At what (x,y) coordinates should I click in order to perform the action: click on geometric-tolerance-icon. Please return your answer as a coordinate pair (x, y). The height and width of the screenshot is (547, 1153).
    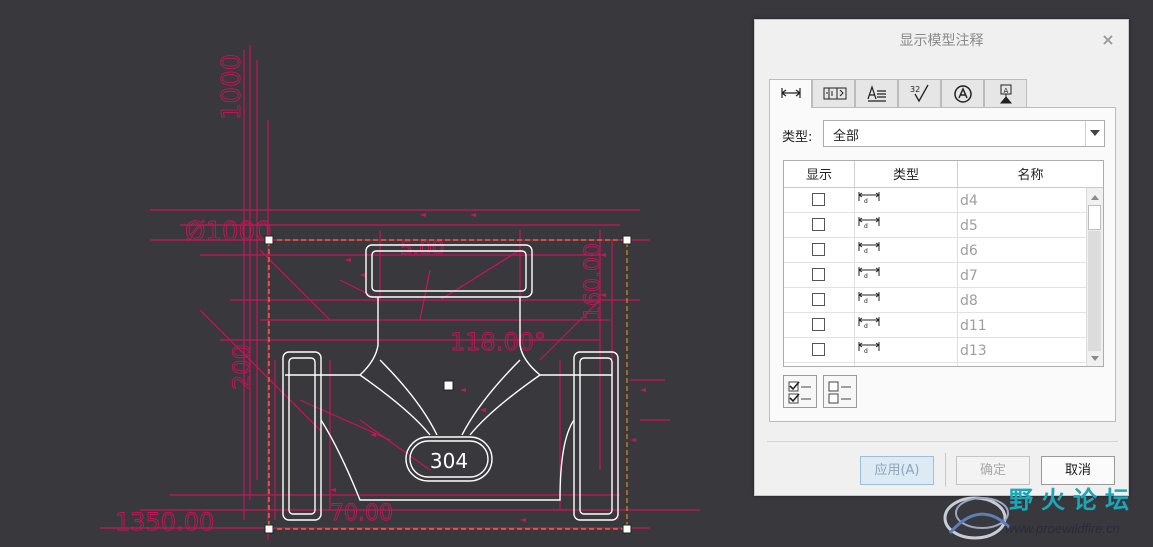
    Looking at the image, I should click on (835, 93).